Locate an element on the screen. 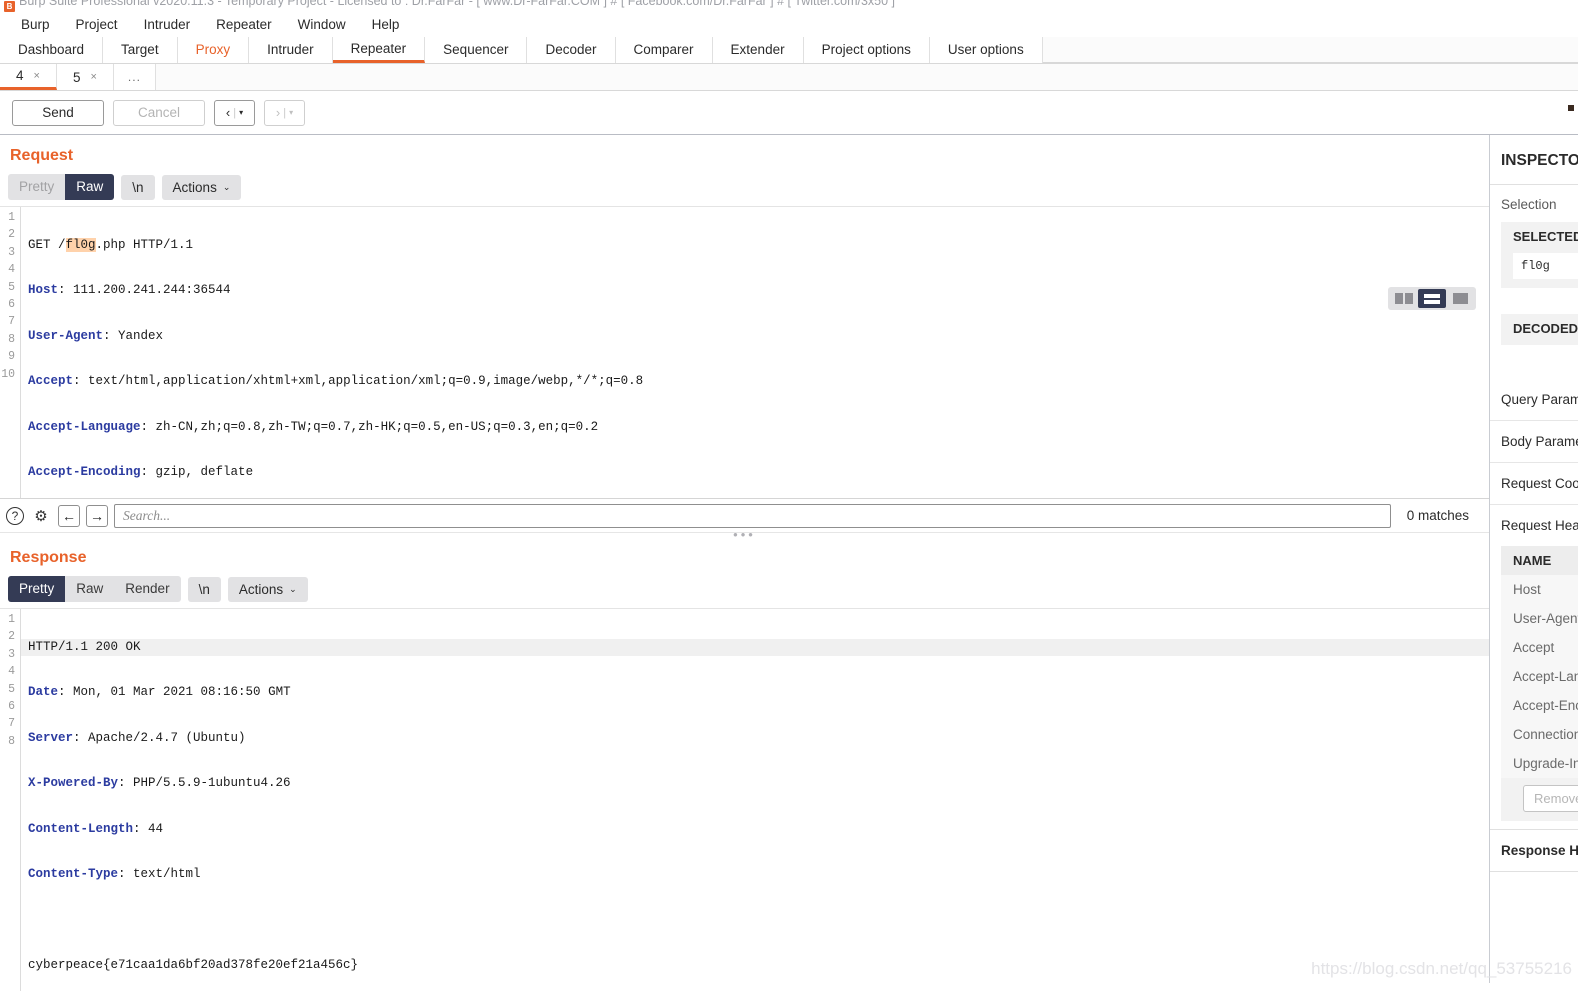 The image size is (1578, 991). menu-item-intruder: Intruder is located at coordinates (167, 25).